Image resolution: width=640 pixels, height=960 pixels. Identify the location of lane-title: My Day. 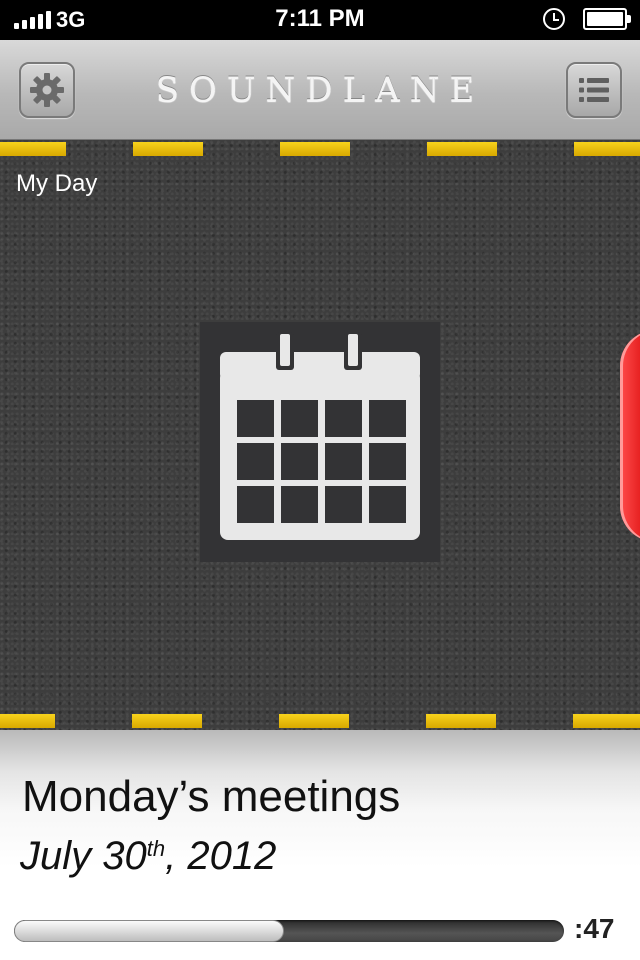
(57, 183).